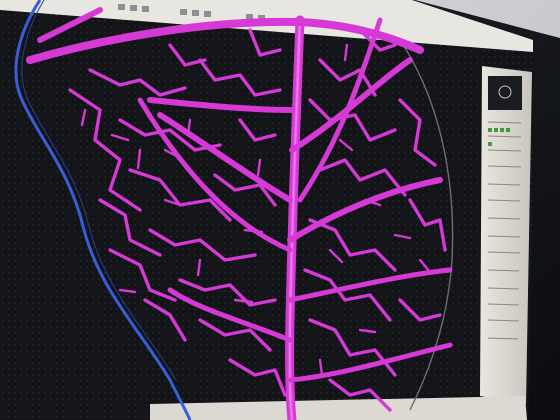 The height and width of the screenshot is (420, 560). What do you see at coordinates (505, 93) in the screenshot?
I see `panel-preview-box` at bounding box center [505, 93].